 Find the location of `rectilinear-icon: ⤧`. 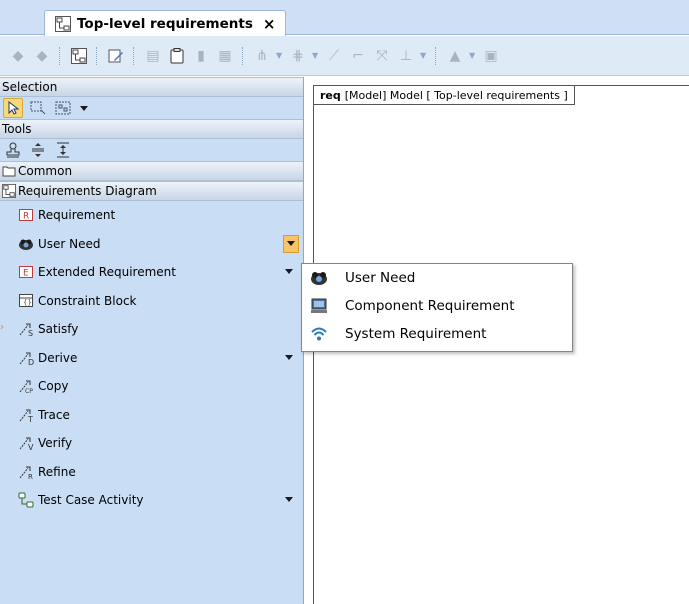

rectilinear-icon: ⤧ is located at coordinates (382, 56).